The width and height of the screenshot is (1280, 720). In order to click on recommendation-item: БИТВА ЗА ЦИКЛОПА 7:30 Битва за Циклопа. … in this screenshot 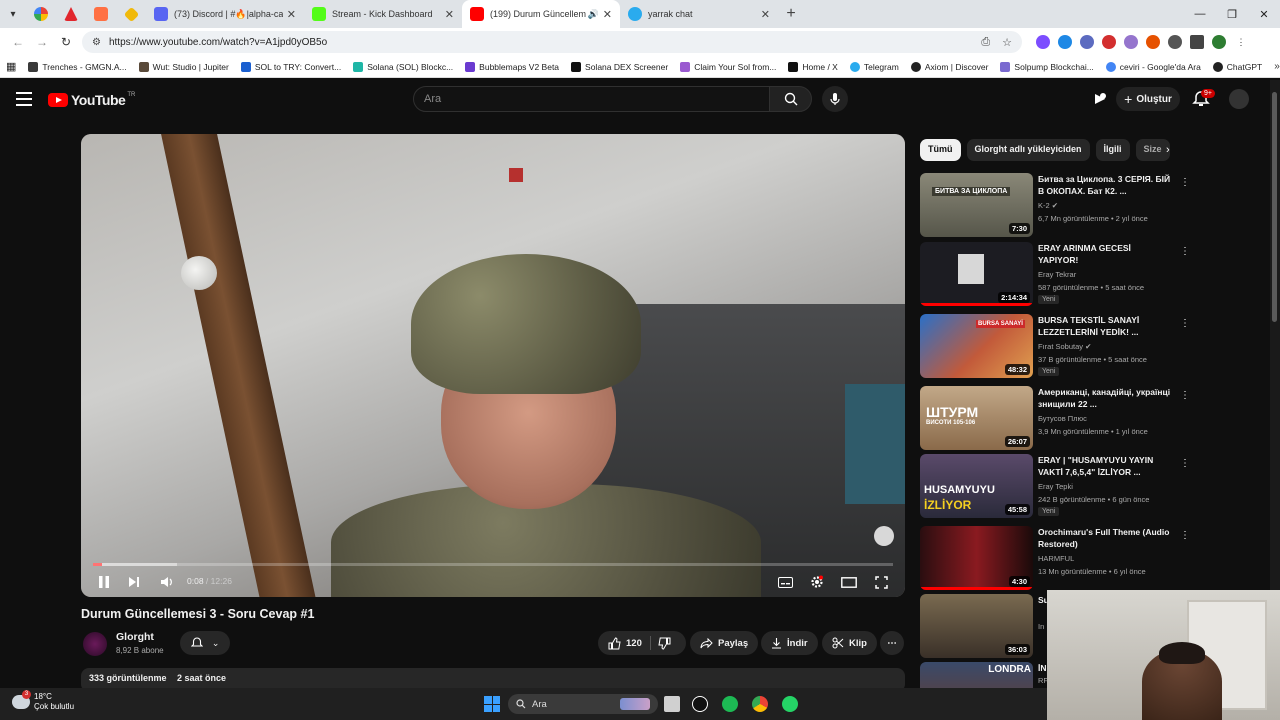, I will do `click(1055, 206)`.